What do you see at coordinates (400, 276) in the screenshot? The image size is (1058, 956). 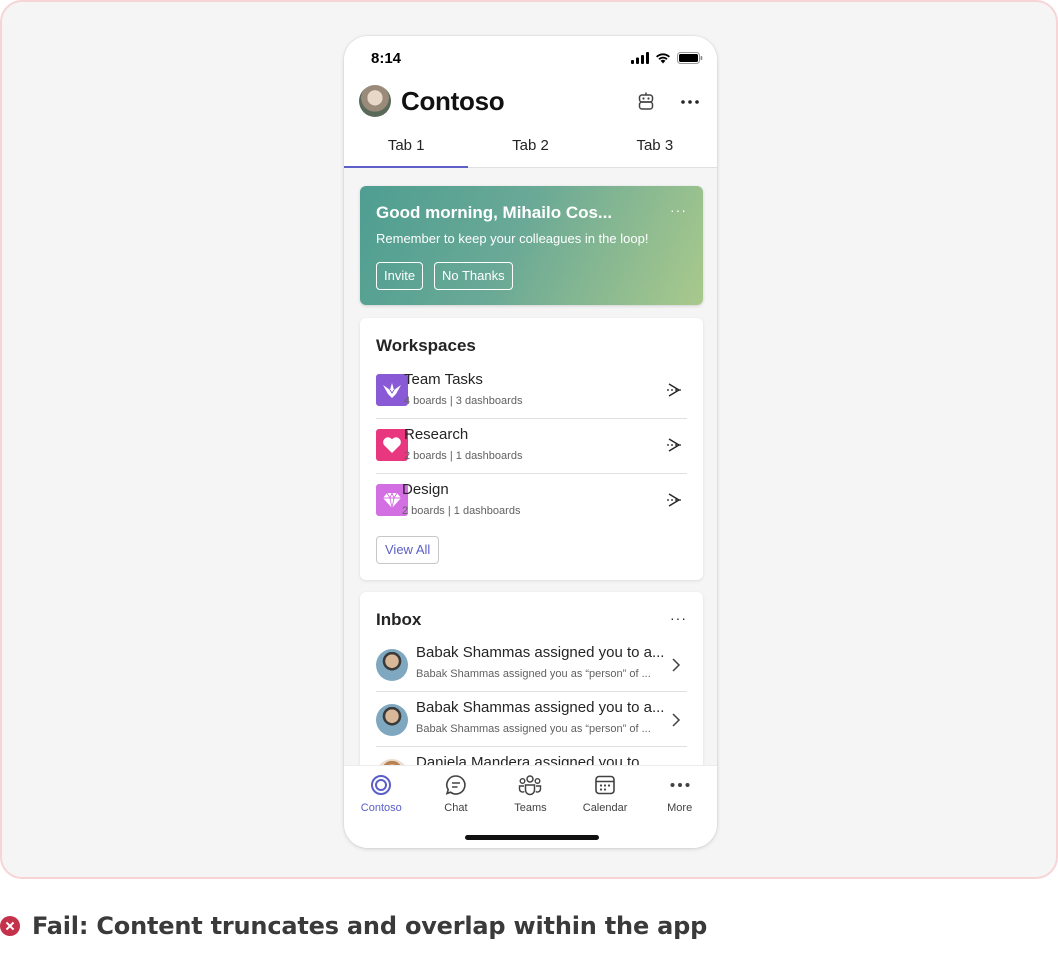 I see `invite-button: Invite` at bounding box center [400, 276].